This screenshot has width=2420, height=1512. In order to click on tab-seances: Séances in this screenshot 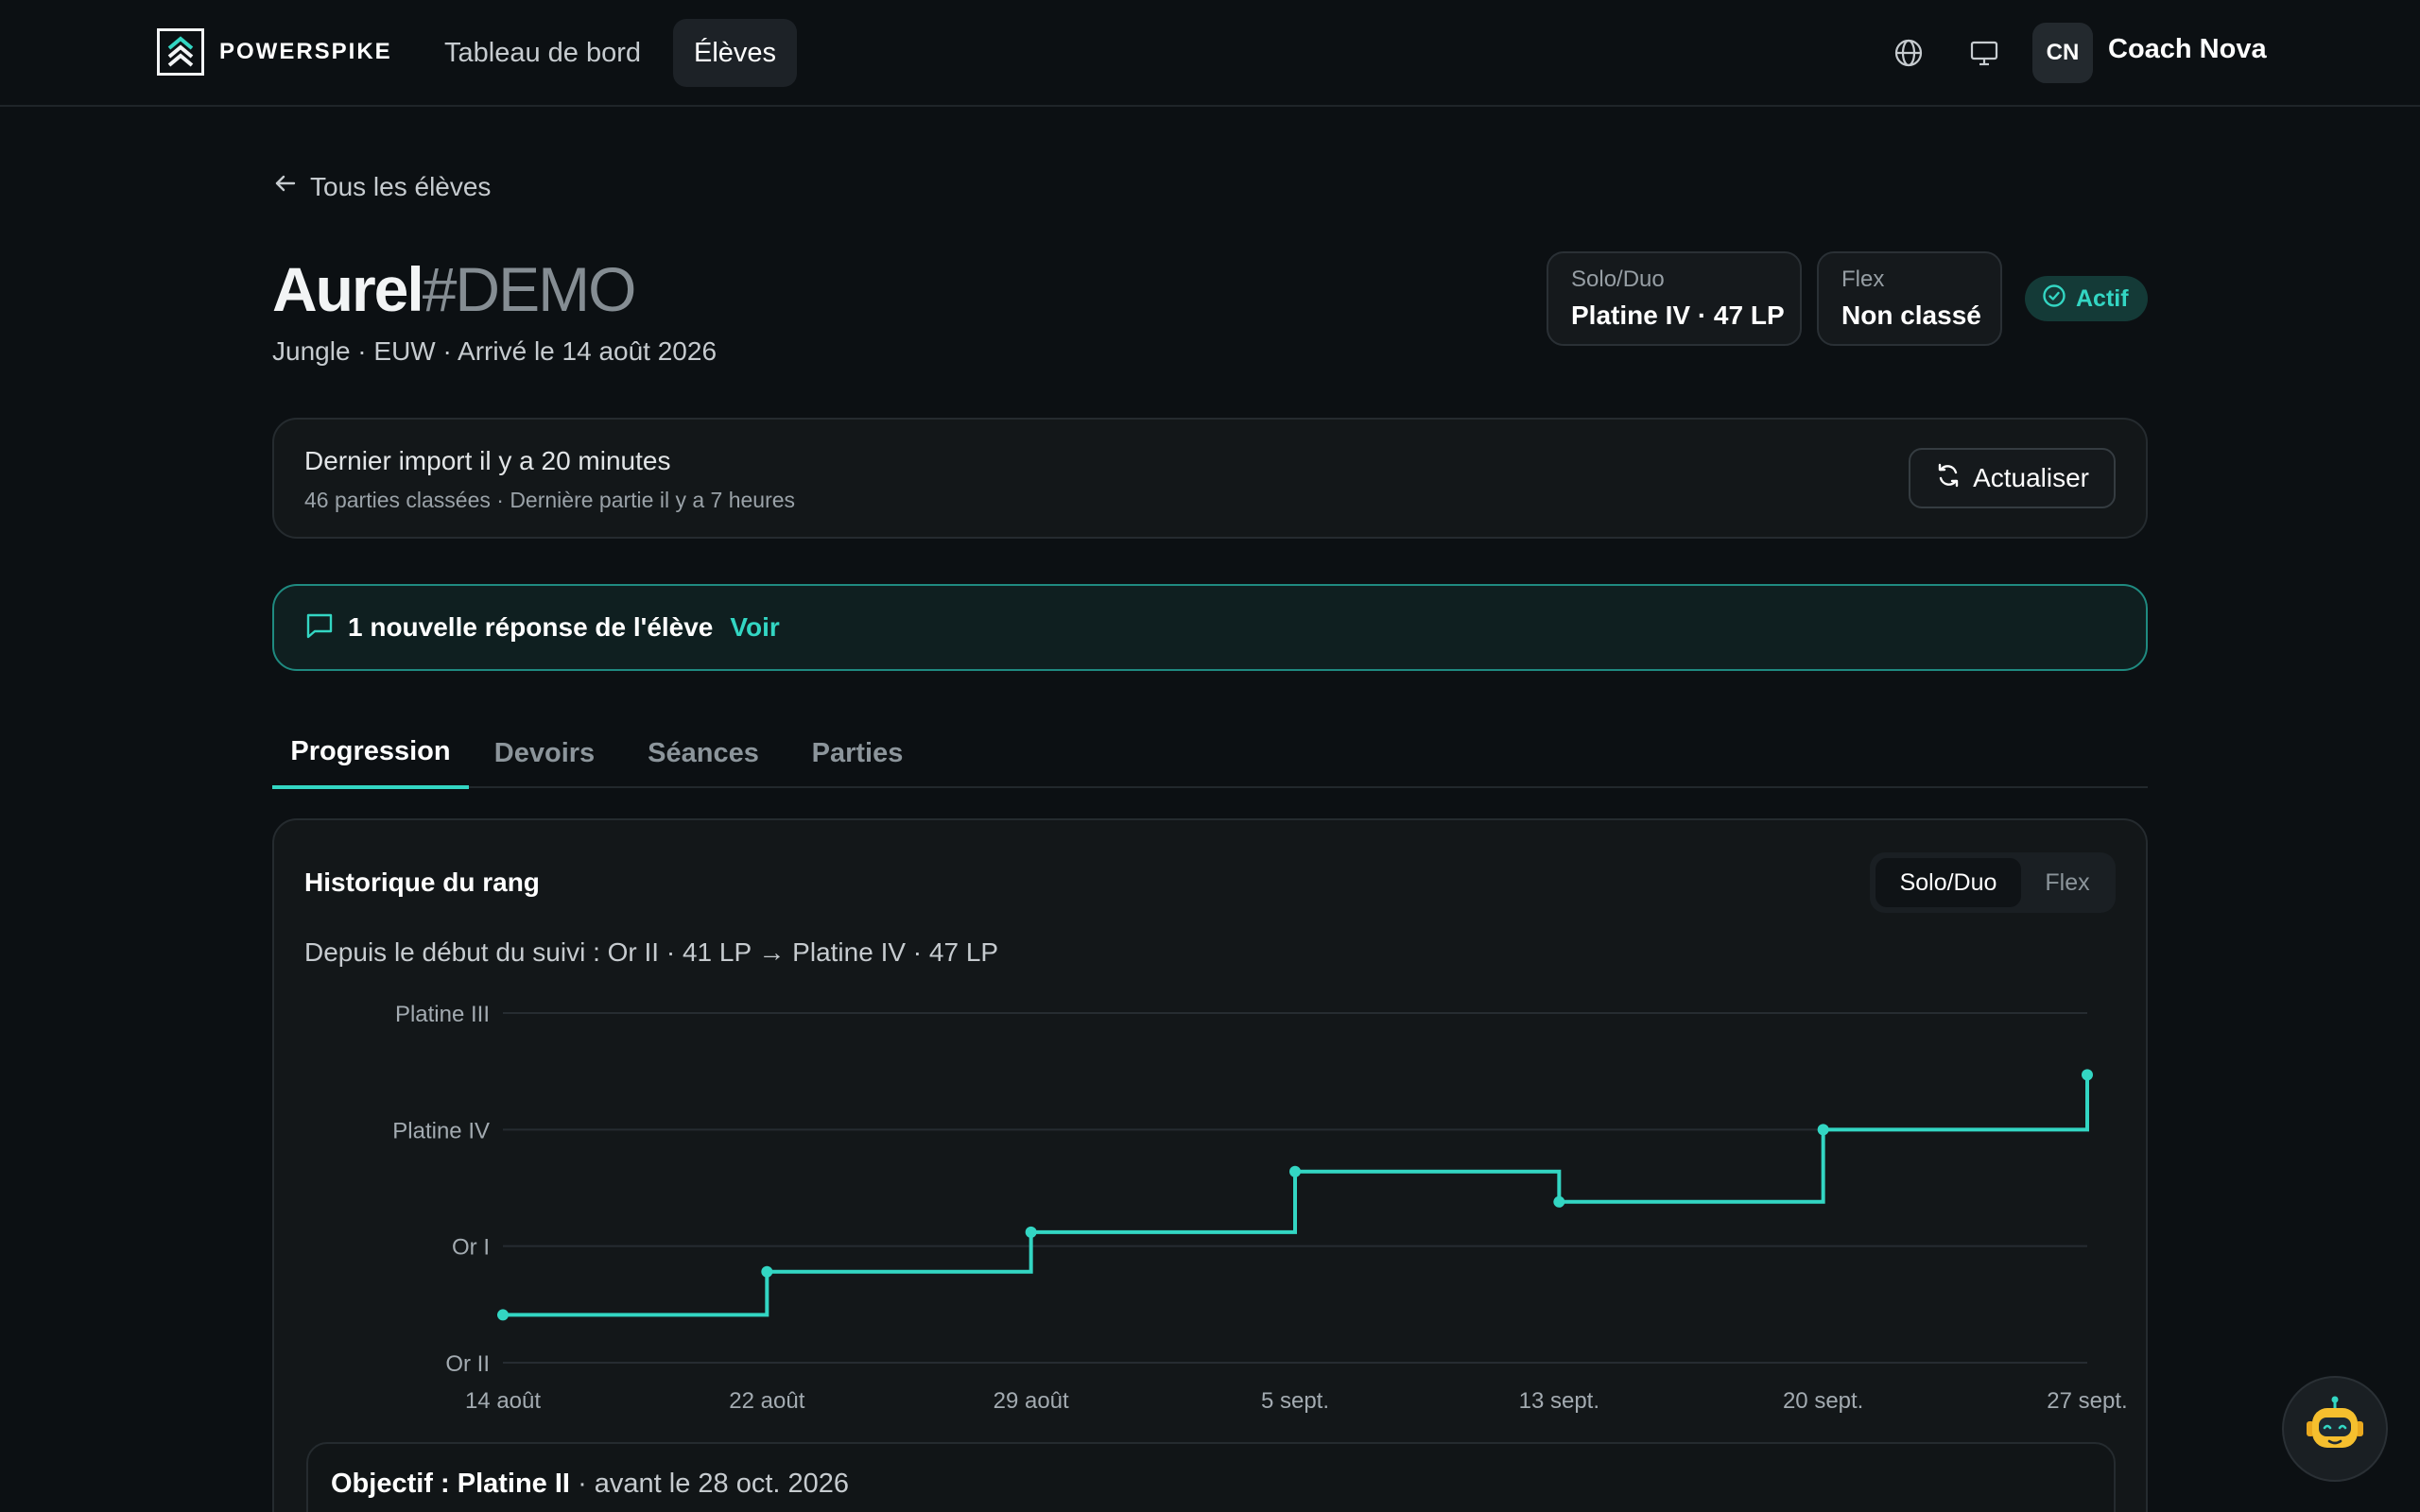, I will do `click(703, 753)`.